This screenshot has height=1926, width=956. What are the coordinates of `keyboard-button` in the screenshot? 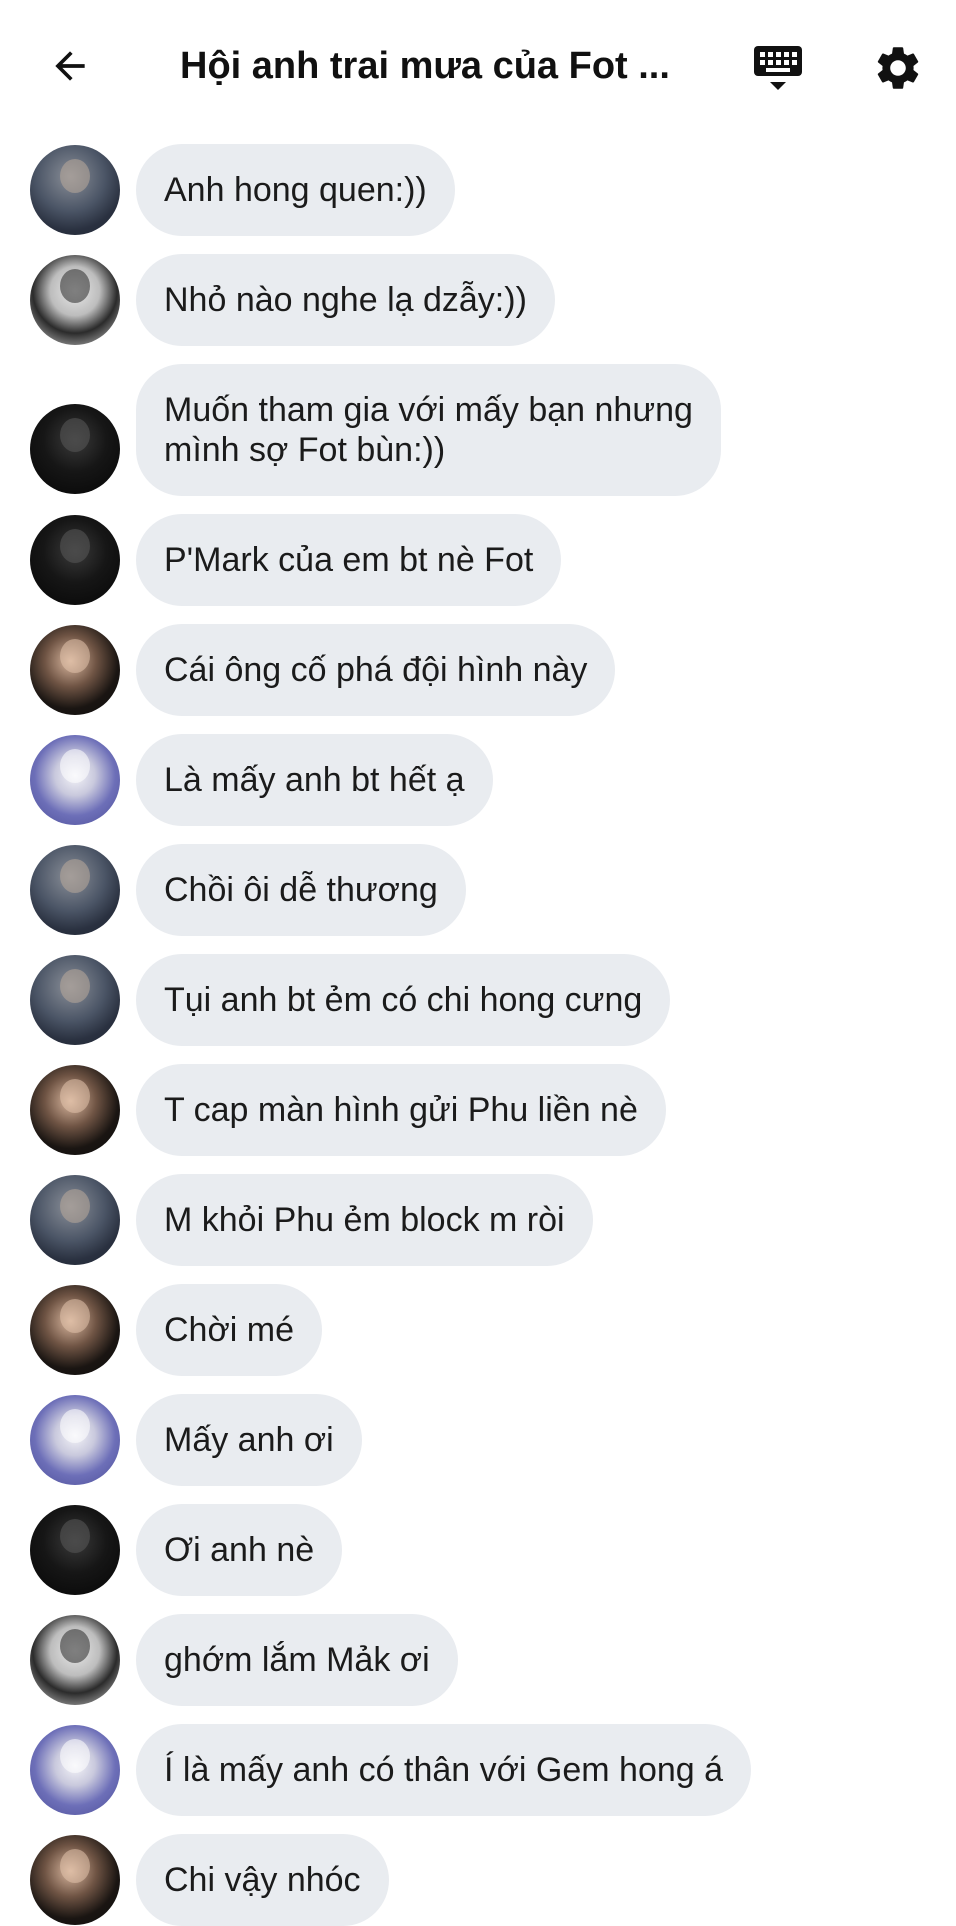 It's located at (778, 68).